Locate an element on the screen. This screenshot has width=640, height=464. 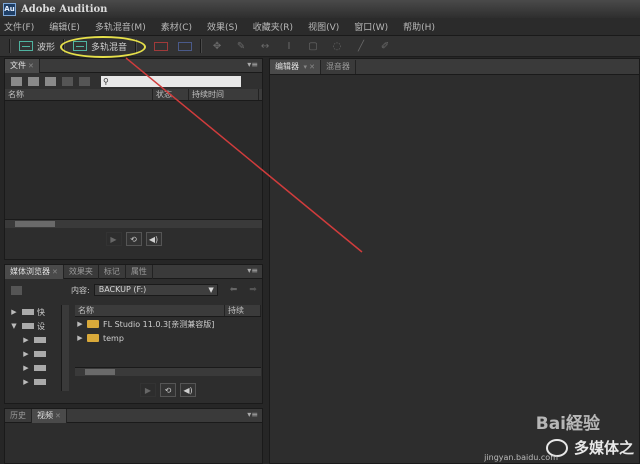
menu-clip: 素材(C) is located at coordinates (176, 26).